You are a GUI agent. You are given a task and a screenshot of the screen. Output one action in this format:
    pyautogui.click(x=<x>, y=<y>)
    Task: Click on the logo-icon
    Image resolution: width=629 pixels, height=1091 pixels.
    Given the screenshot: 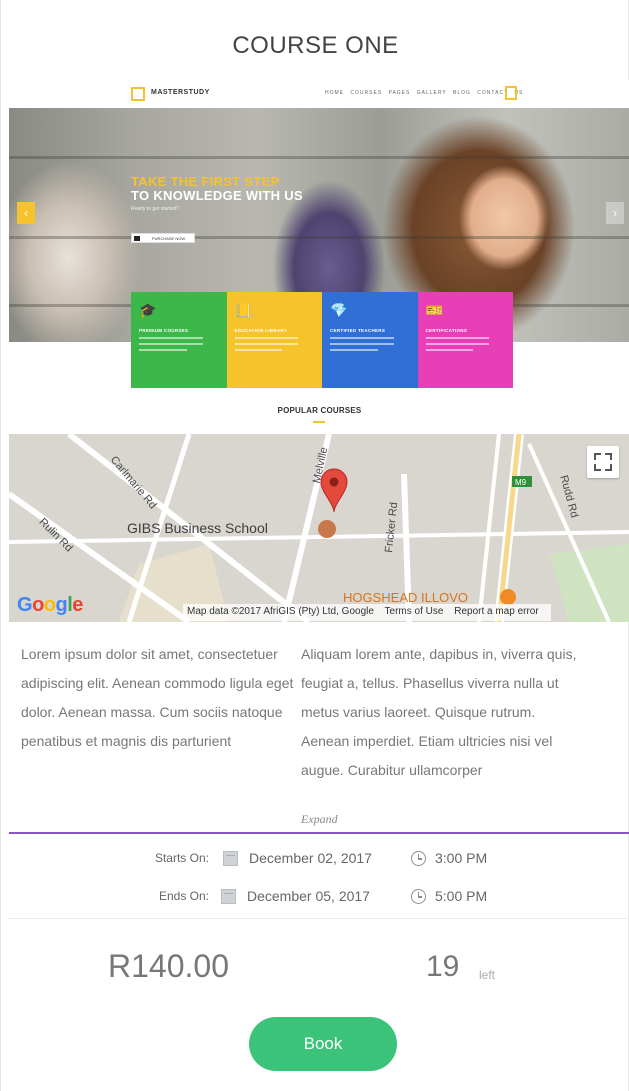 What is the action you would take?
    pyautogui.click(x=138, y=94)
    